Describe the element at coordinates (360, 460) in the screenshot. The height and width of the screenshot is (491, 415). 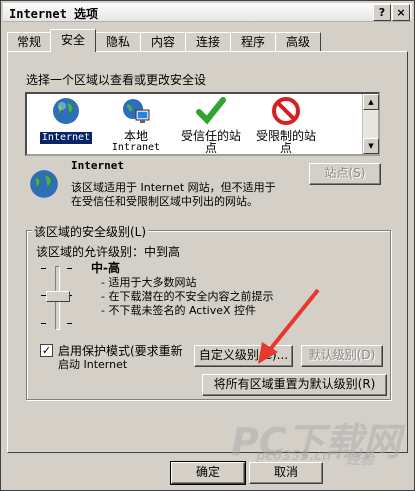
I see `watermark-label: 经验` at that location.